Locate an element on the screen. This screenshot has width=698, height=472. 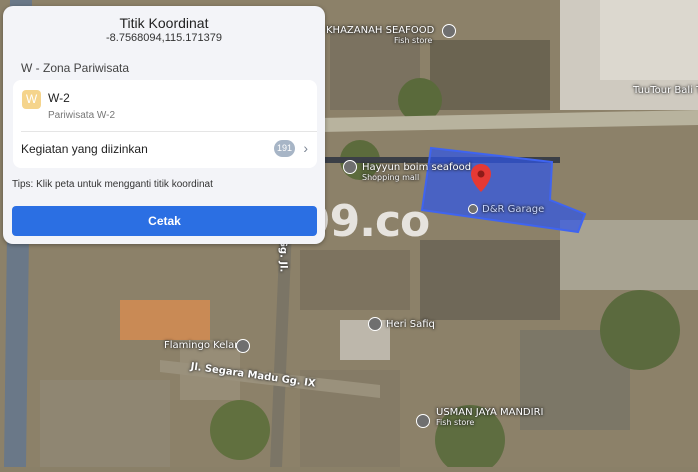
chevron-right-icon: › is located at coordinates (305, 148).